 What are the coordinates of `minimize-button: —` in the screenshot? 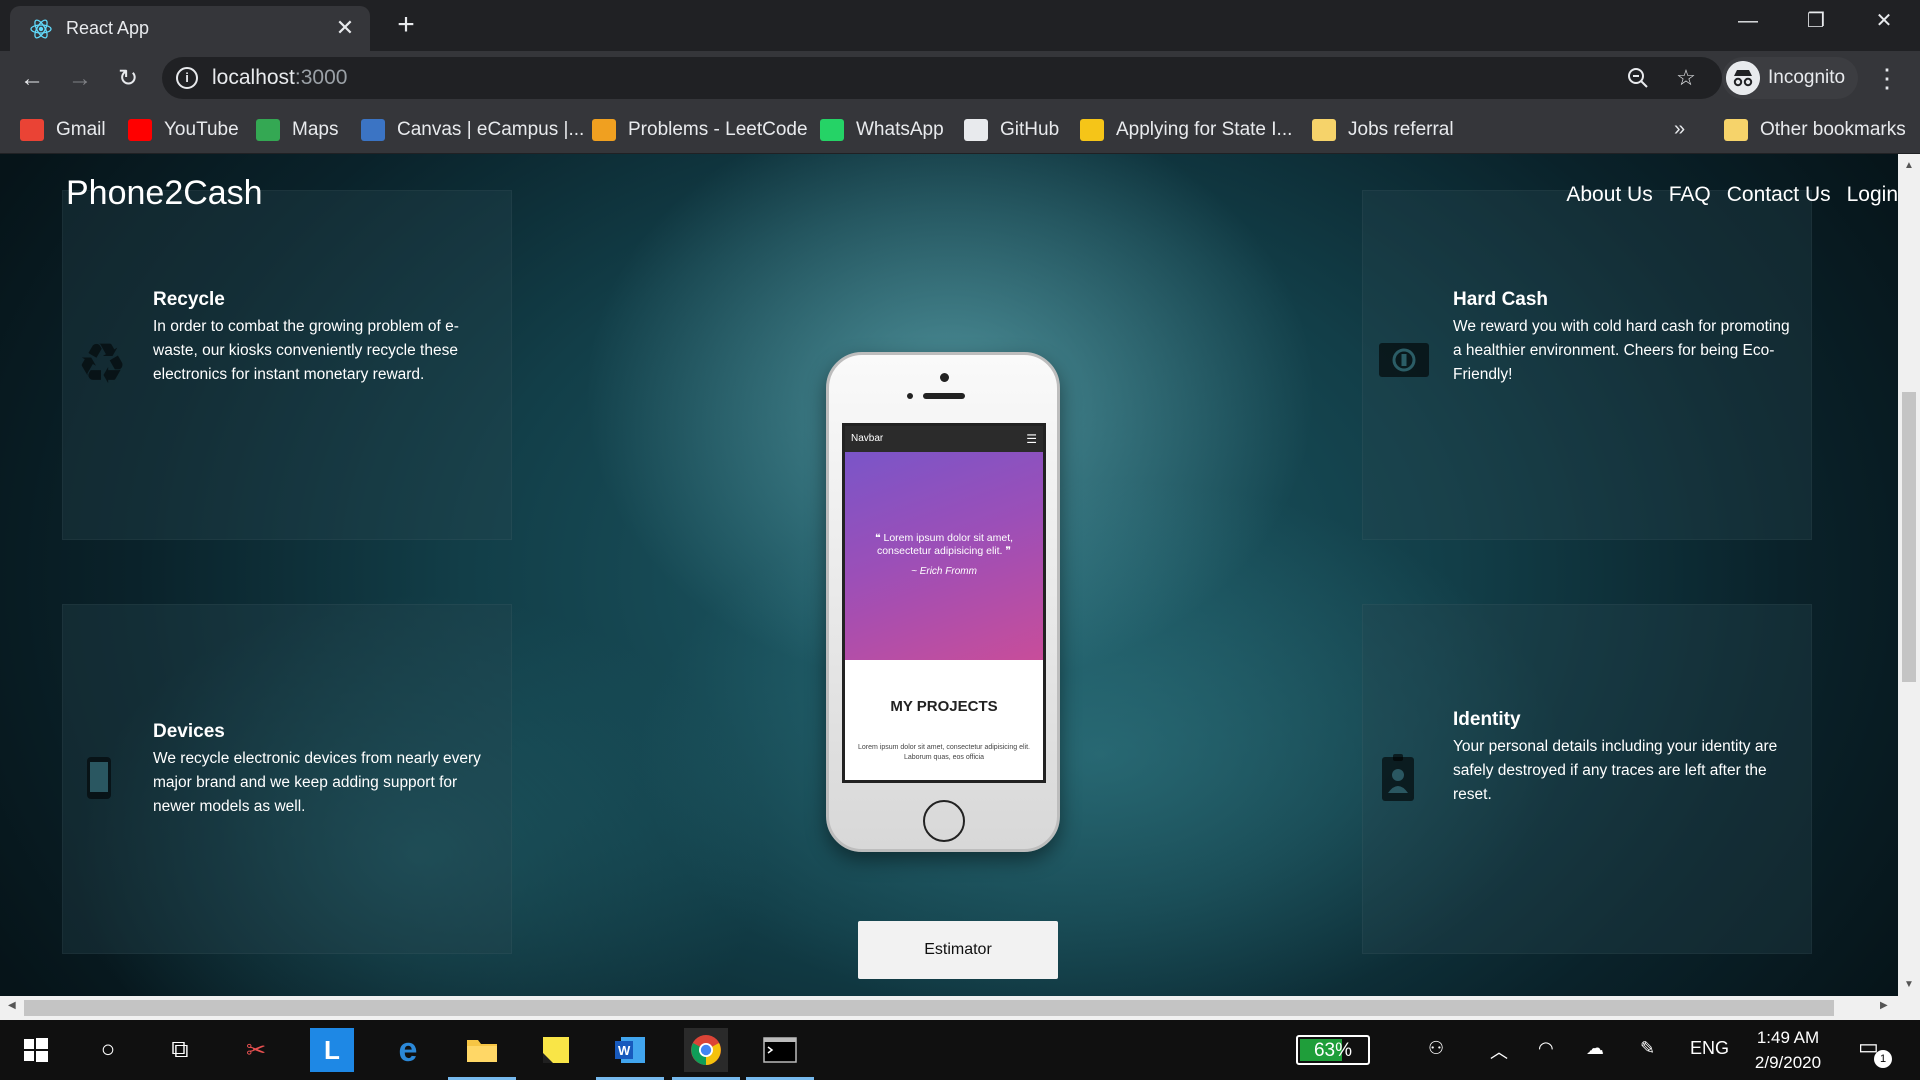 It's located at (1748, 21).